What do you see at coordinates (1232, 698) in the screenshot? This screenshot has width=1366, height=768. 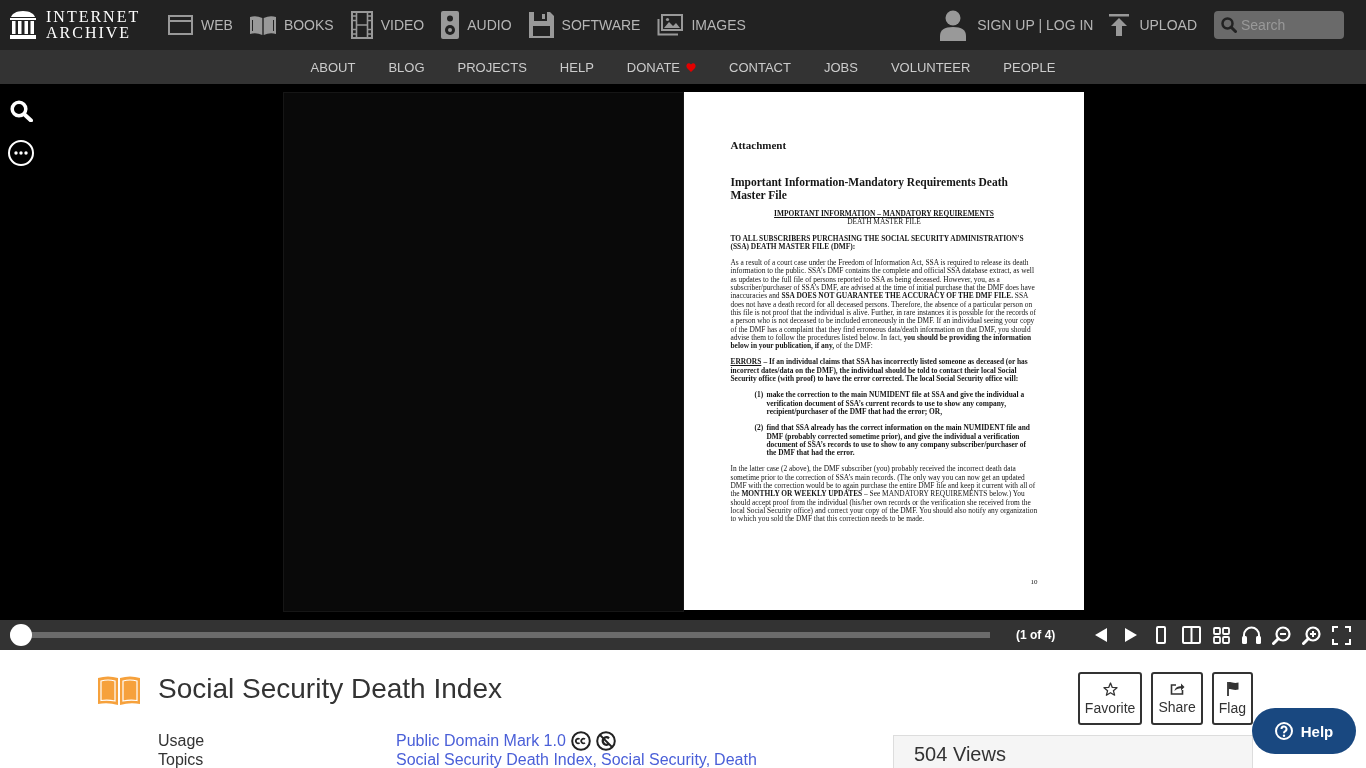 I see `flag-button: Flag` at bounding box center [1232, 698].